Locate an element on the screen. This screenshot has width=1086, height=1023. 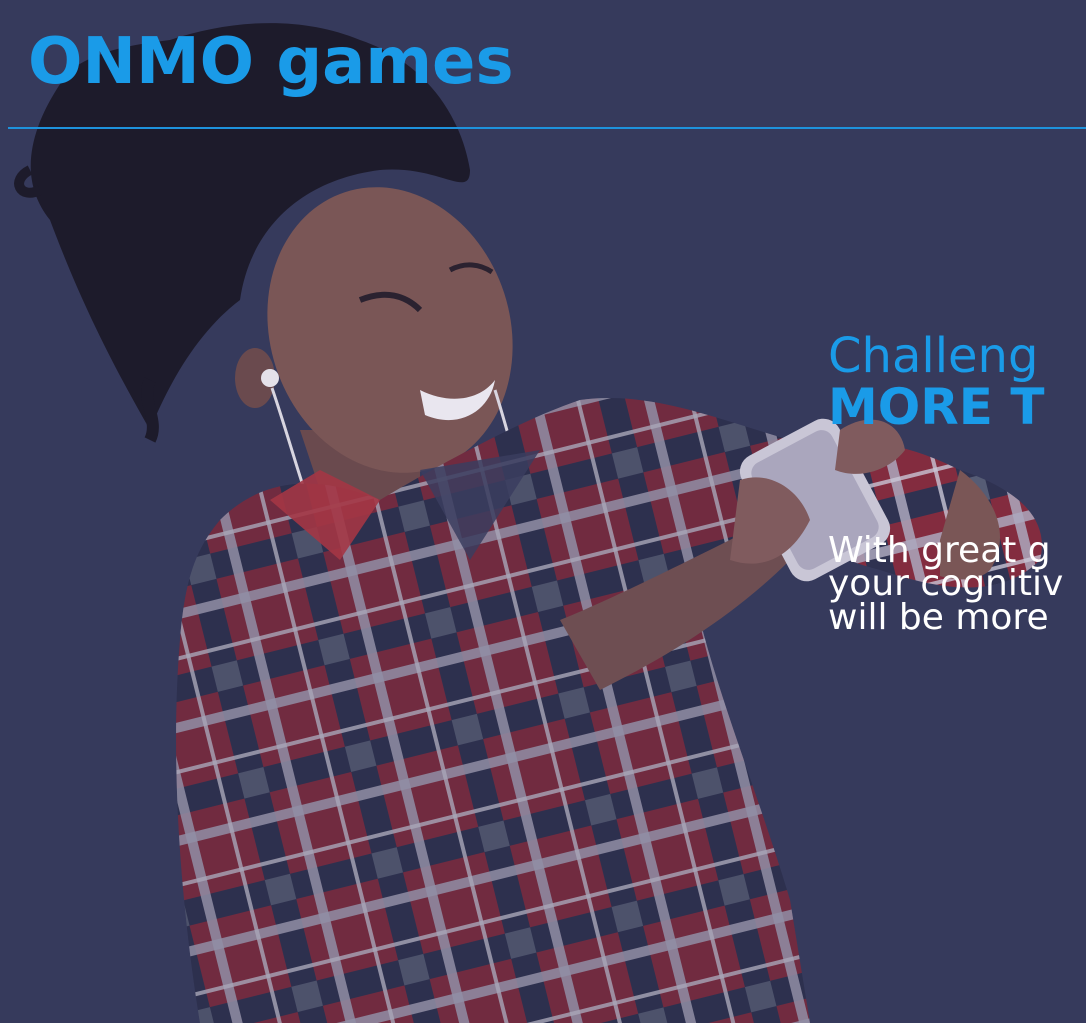
body-text-line-3: will be more is located at coordinates (938, 617).